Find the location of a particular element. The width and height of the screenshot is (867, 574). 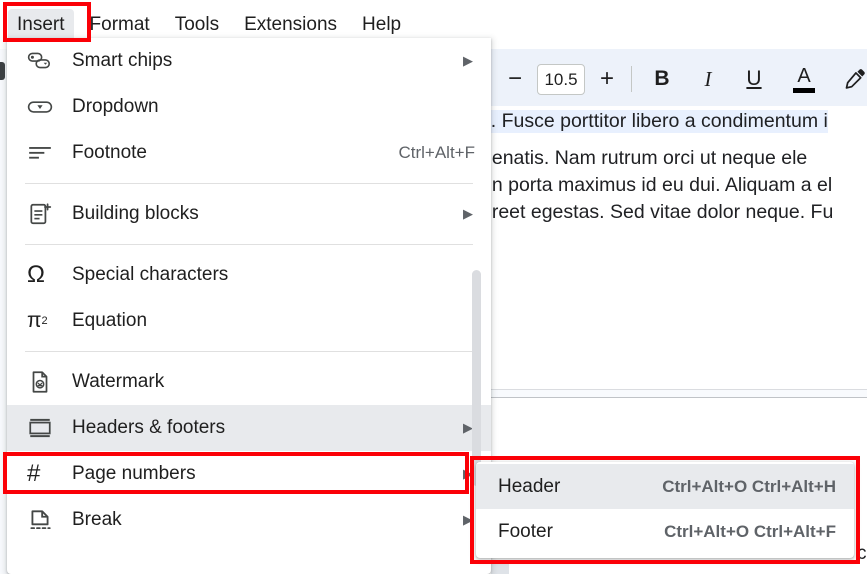

menu-item-page-numbers: # Page numbers ▶ is located at coordinates (249, 474).